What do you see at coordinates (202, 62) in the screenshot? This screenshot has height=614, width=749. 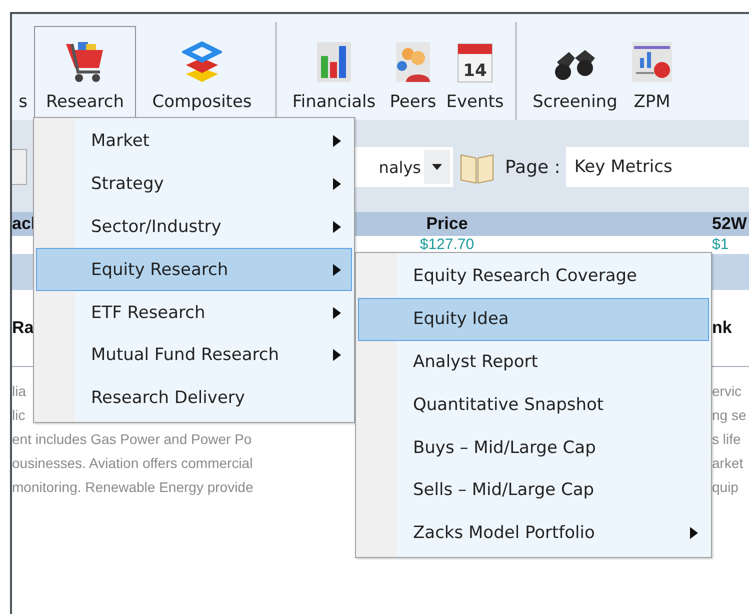 I see `layers-icon` at bounding box center [202, 62].